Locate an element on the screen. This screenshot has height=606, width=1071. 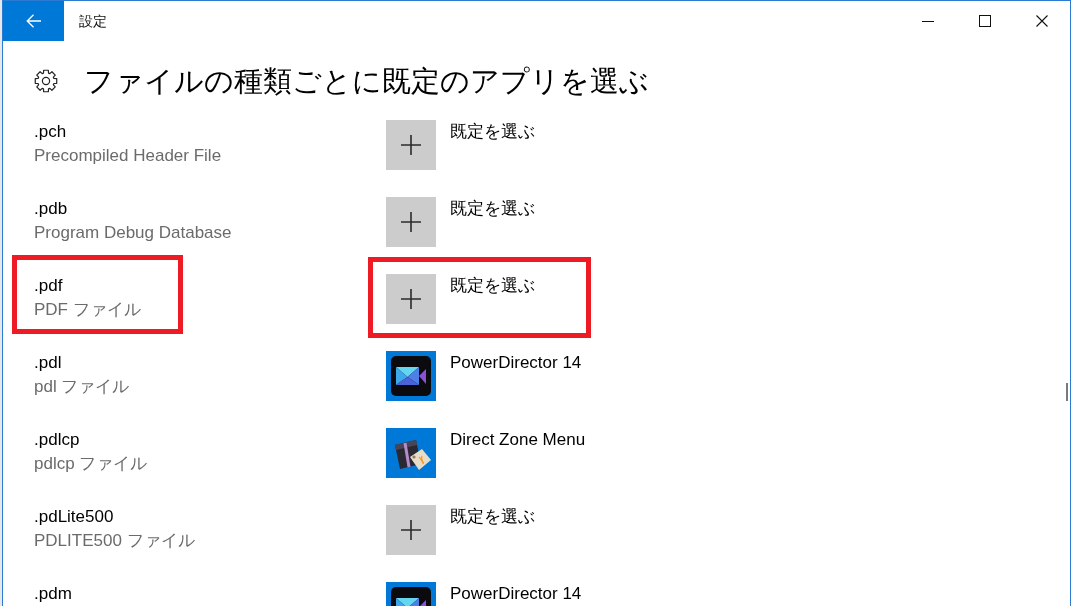
file-extension: .pch is located at coordinates (50, 132).